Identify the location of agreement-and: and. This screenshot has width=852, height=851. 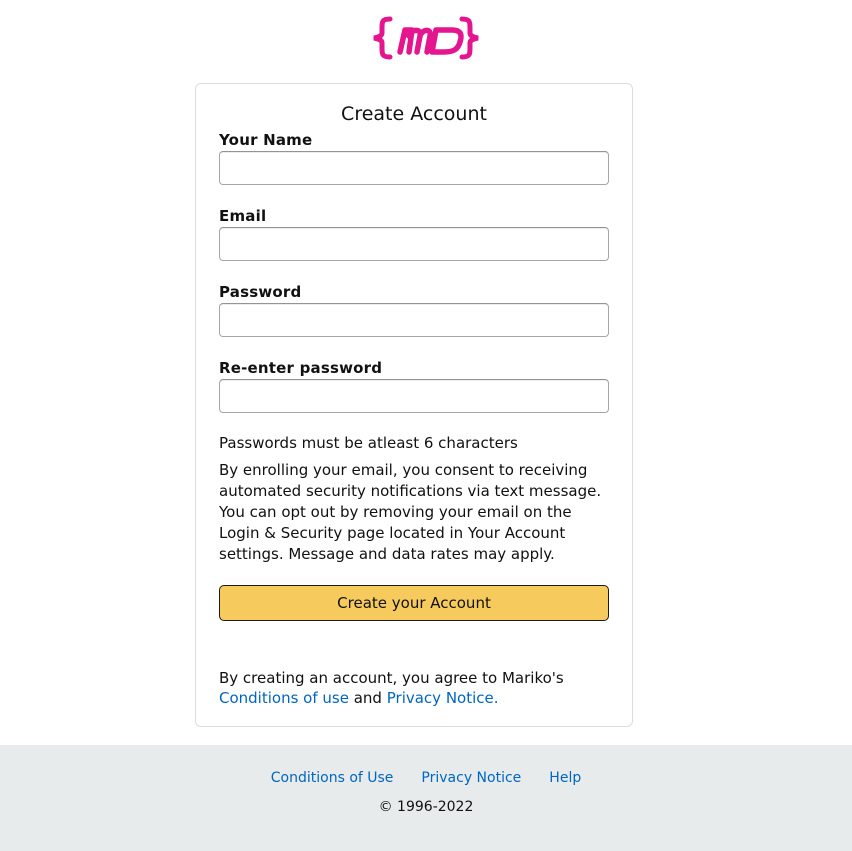
(367, 698).